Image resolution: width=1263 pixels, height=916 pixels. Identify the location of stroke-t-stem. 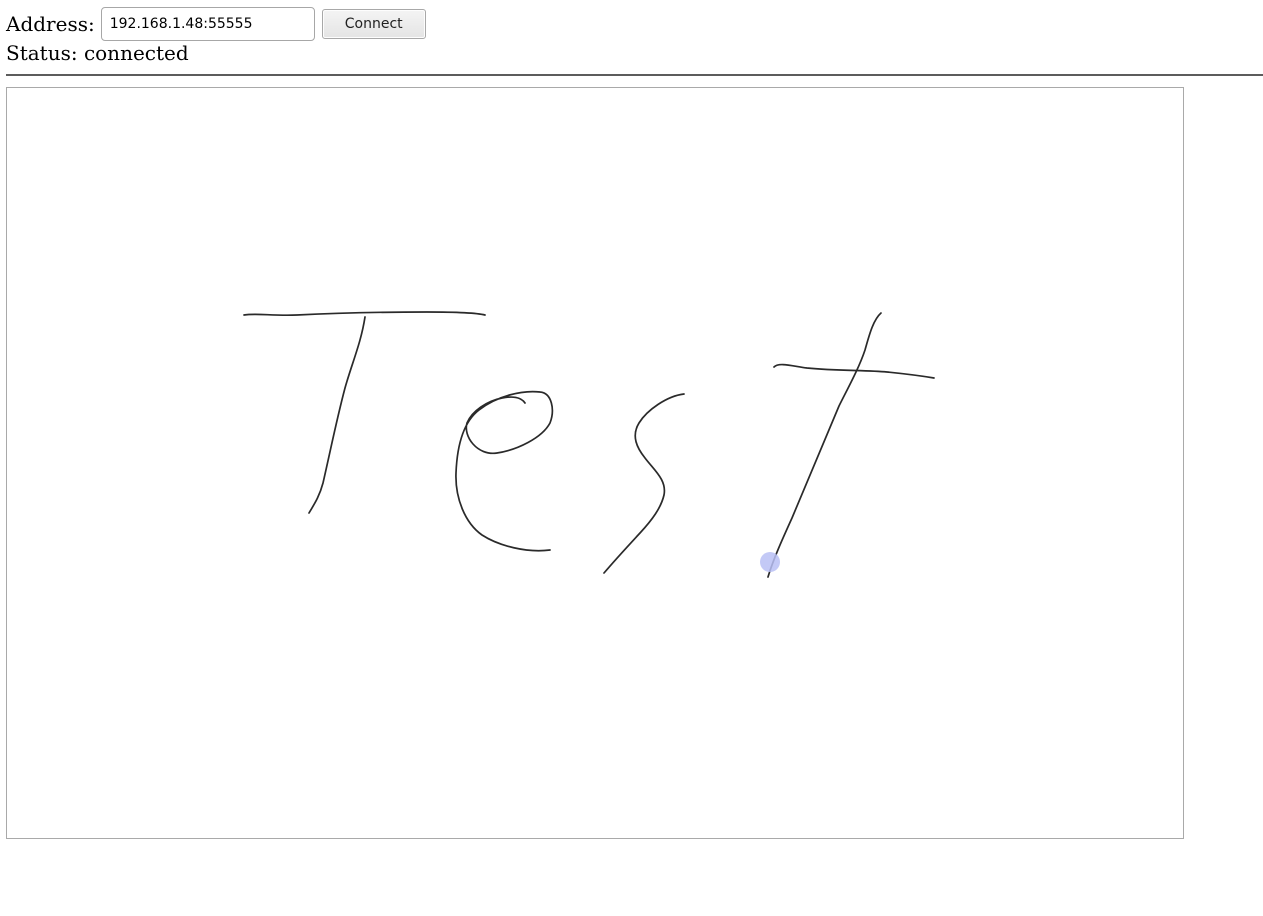
(337, 415).